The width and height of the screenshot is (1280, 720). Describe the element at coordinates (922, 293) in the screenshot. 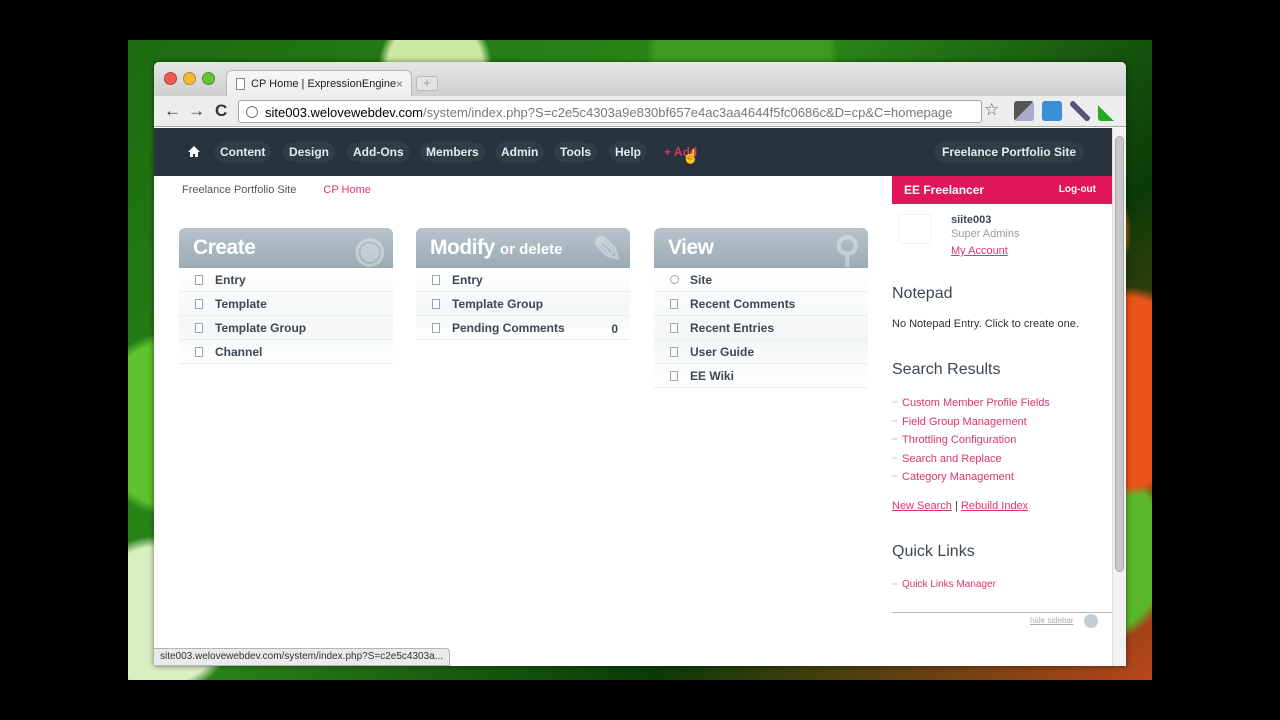

I see `notepad-heading: Notepad` at that location.